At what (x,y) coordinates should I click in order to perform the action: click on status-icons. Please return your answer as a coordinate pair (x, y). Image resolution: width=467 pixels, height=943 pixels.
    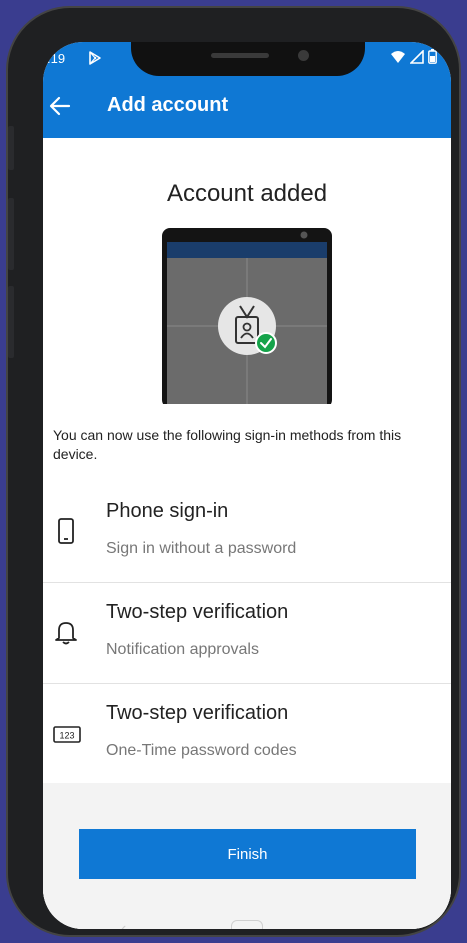
    Looking at the image, I should click on (413, 57).